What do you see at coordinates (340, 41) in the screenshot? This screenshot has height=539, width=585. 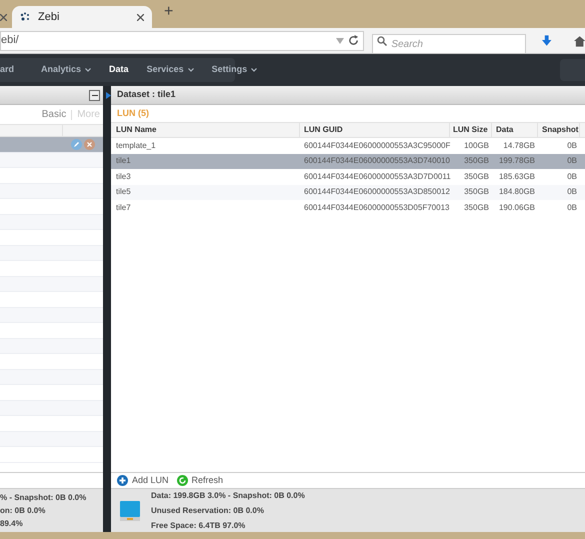 I see `dropdown-icon` at bounding box center [340, 41].